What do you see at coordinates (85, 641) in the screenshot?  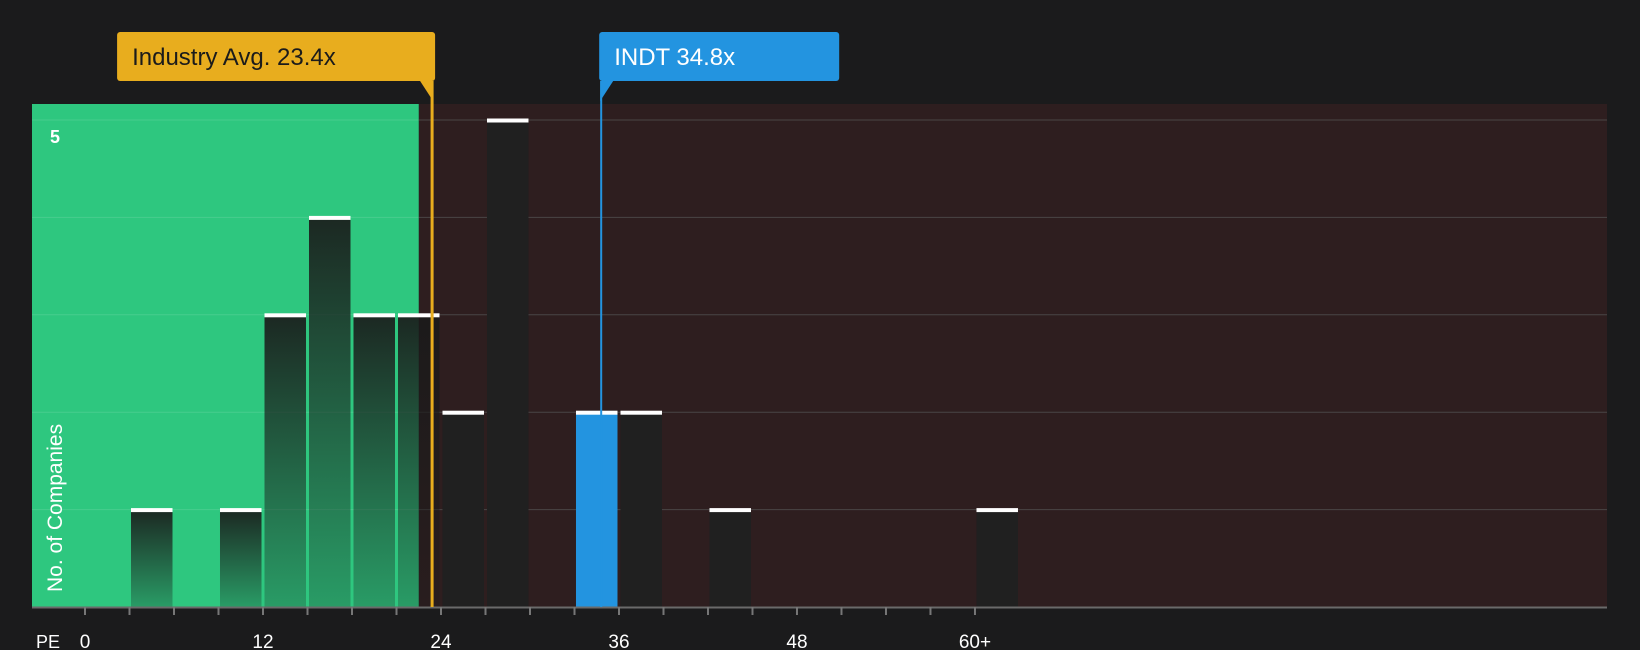 I see `x-tick-label: 0` at bounding box center [85, 641].